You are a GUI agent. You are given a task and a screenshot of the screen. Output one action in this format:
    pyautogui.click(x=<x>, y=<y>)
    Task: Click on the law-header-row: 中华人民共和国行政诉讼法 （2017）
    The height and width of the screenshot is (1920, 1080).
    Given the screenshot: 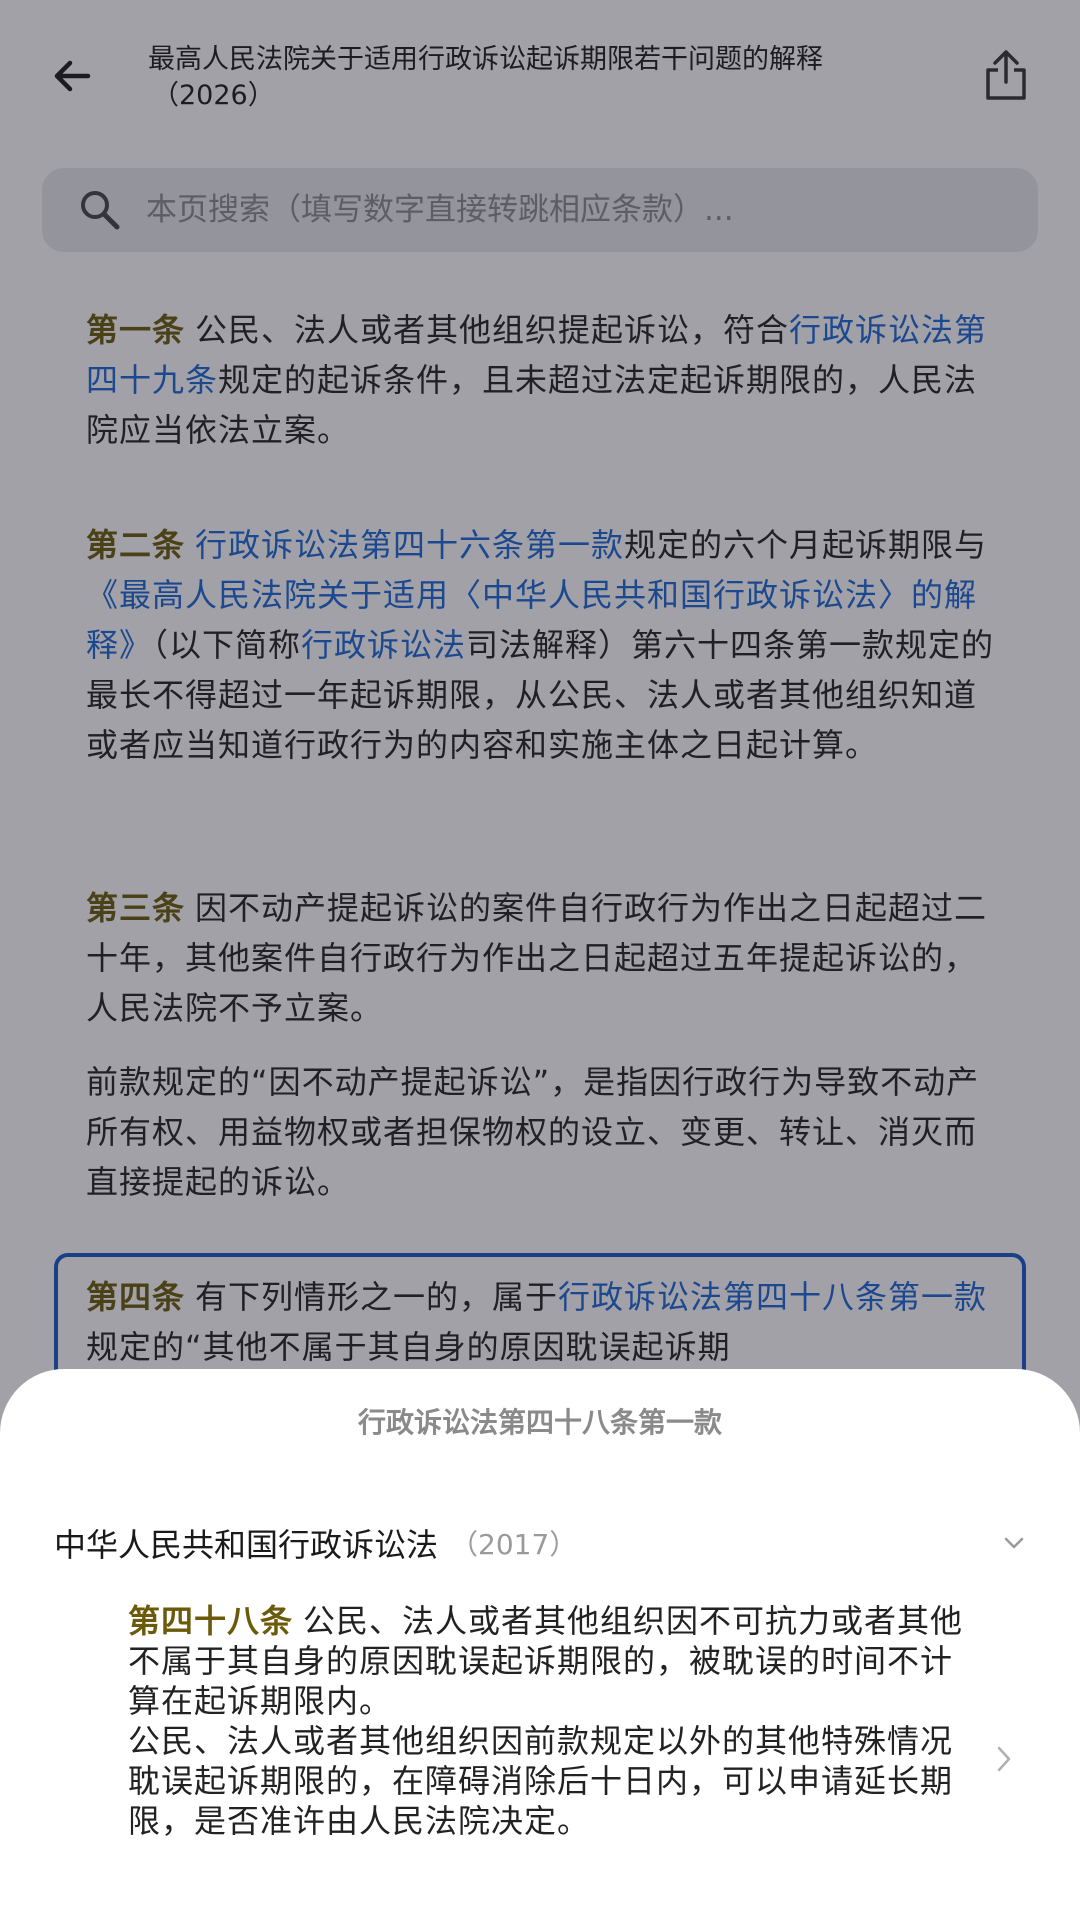 What is the action you would take?
    pyautogui.click(x=544, y=1543)
    